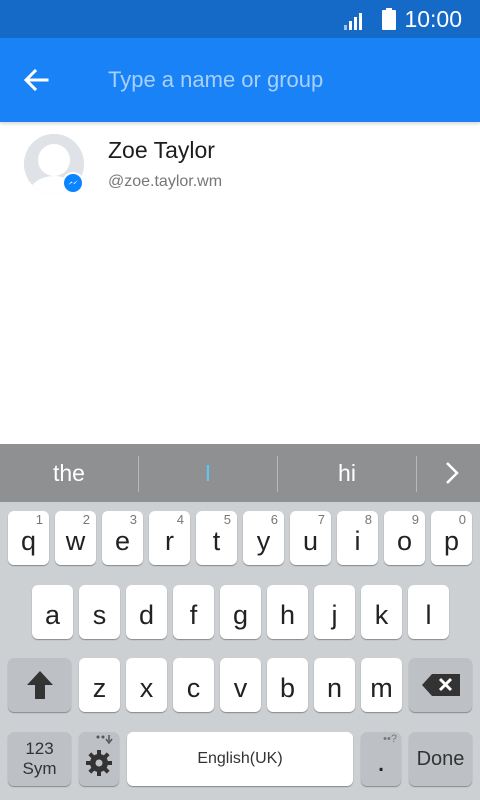 This screenshot has height=800, width=480. I want to click on done-key: Done, so click(440, 759).